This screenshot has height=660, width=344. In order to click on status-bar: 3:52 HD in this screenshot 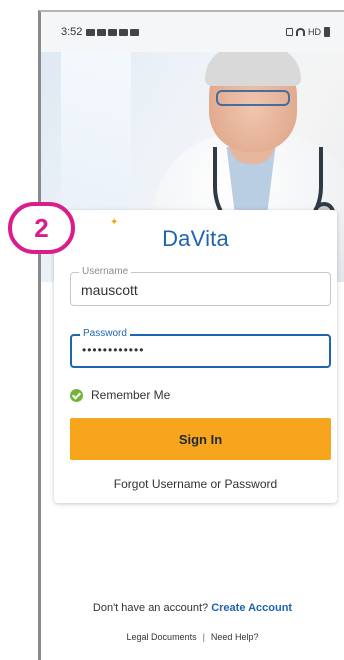, I will do `click(192, 32)`.